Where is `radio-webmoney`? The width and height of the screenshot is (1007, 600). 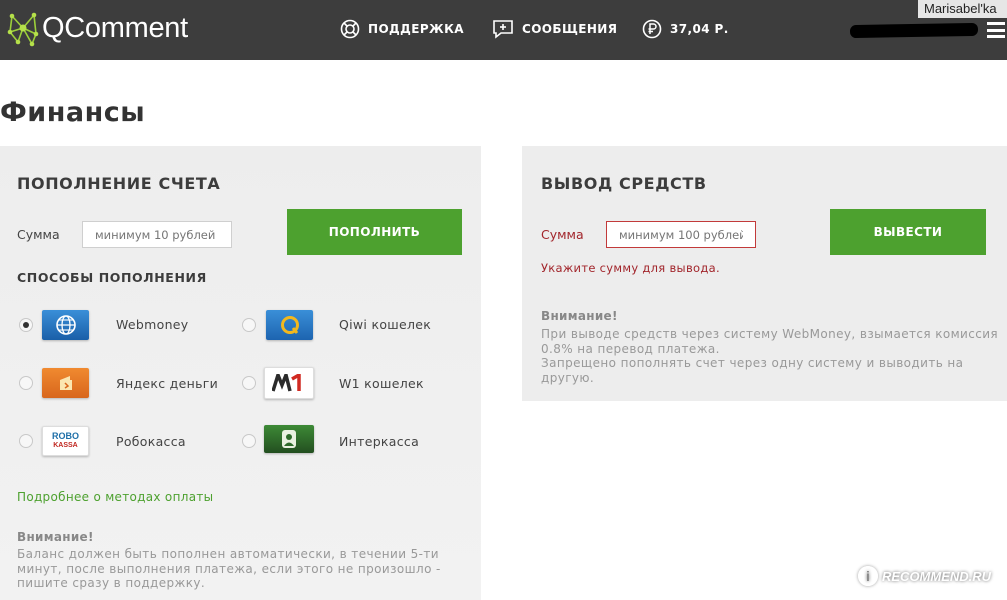
radio-webmoney is located at coordinates (26, 325).